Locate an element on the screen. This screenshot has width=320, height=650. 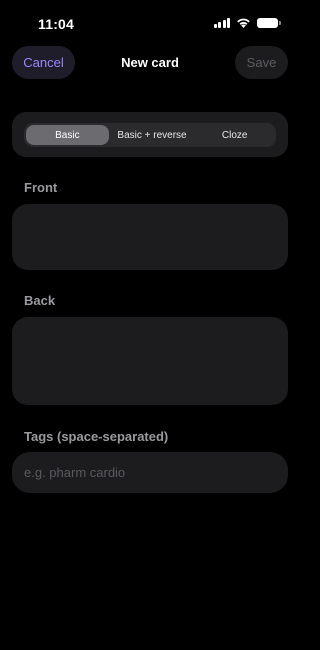
status-bar: 11:04 is located at coordinates (150, 23).